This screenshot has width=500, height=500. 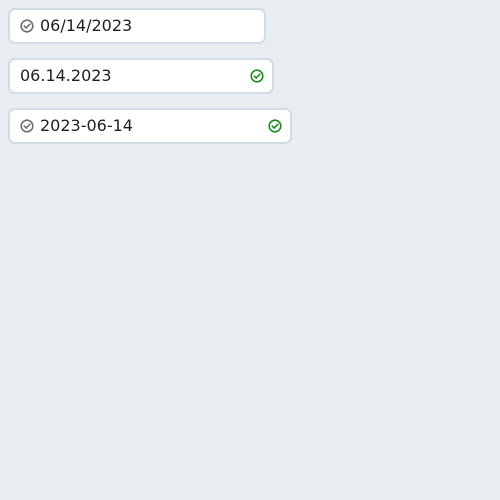 I want to click on date-field-value: 06.14.2023, so click(x=66, y=75).